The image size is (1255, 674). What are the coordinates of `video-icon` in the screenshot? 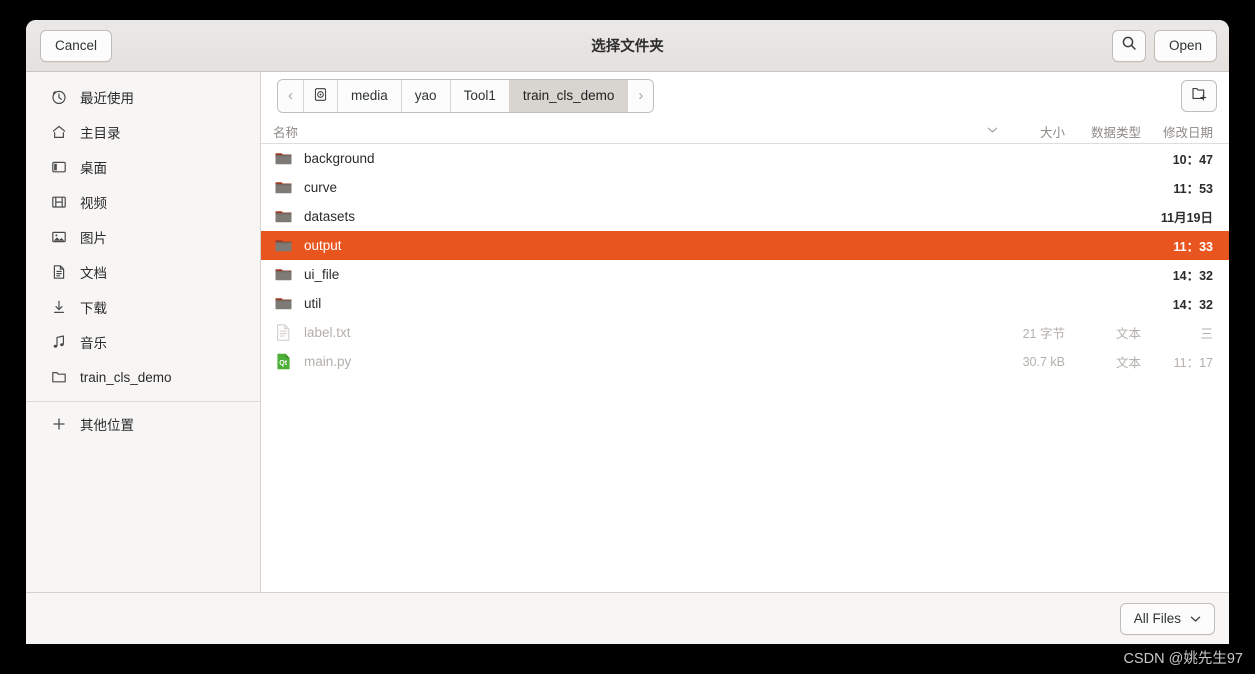 It's located at (58, 202).